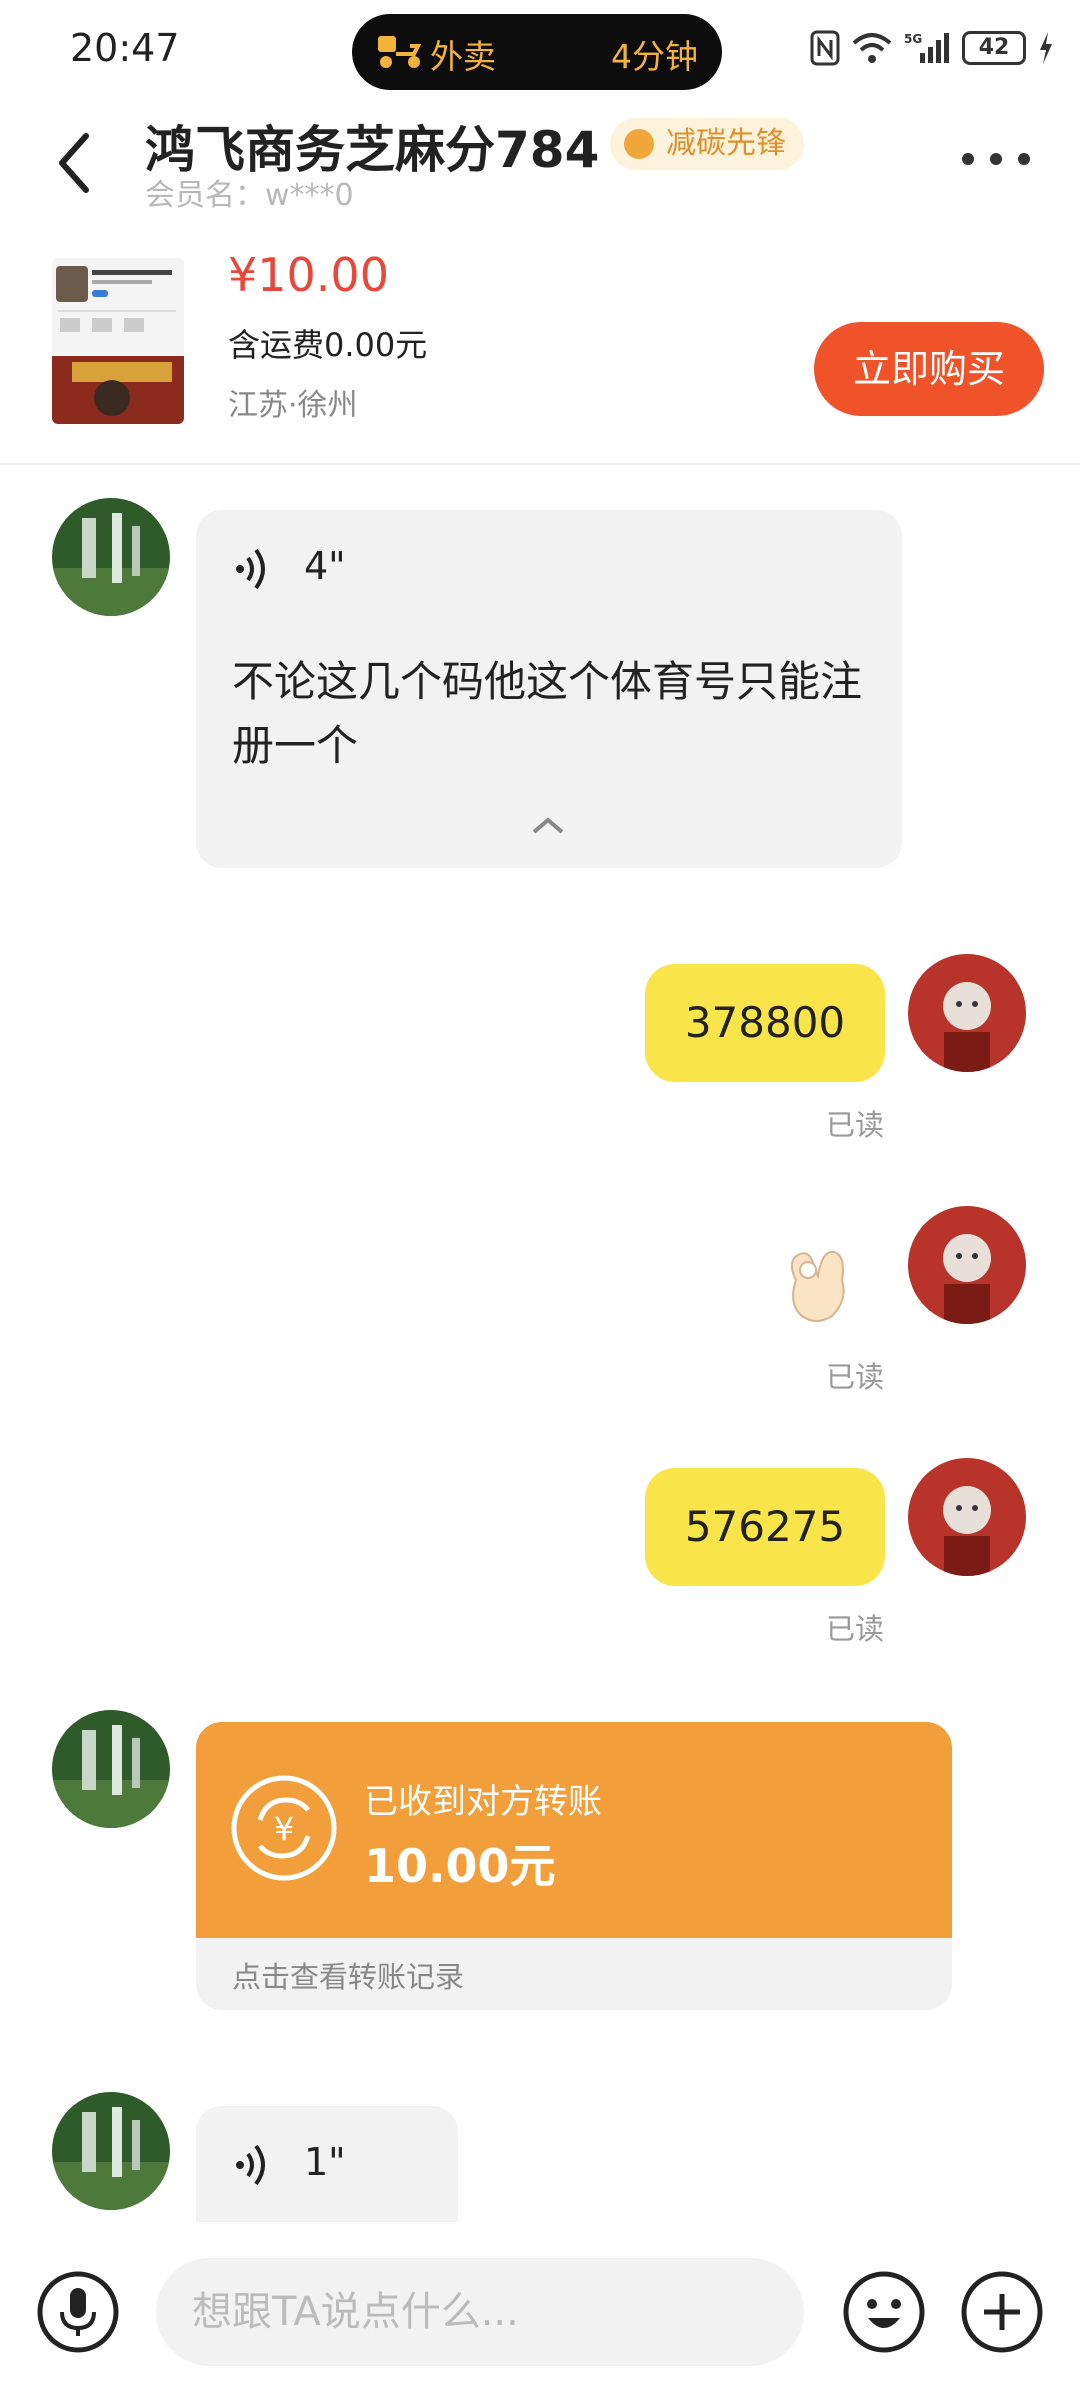  I want to click on shipping-fee: 含运费0.00元, so click(328, 345).